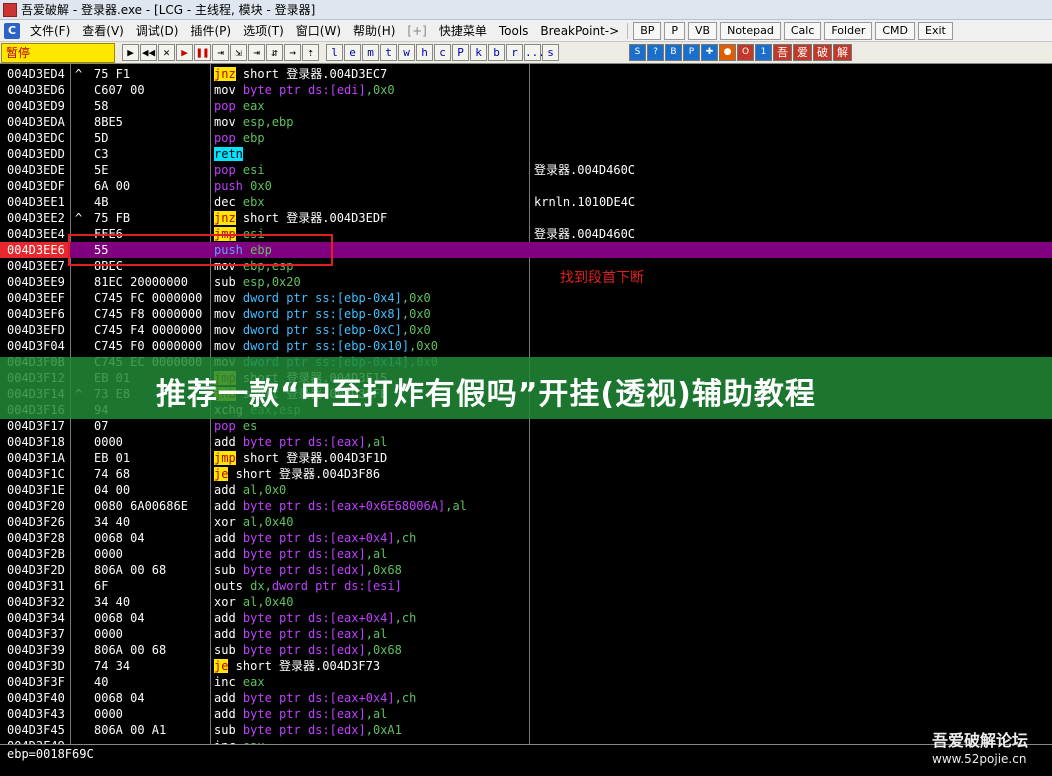  What do you see at coordinates (371, 554) in the screenshot?
I see `asm-cell: add byte ptr ds:[eax],al` at bounding box center [371, 554].